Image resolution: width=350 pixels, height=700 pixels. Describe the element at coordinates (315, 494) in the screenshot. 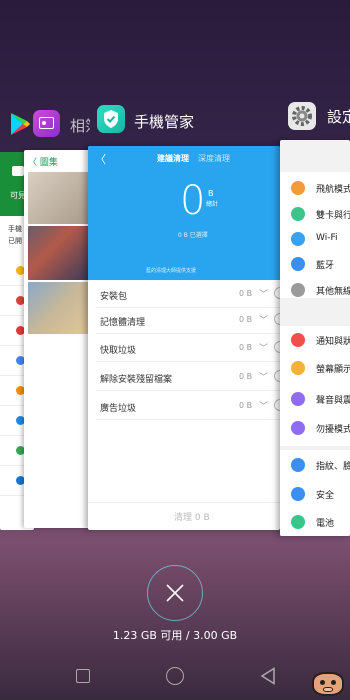

I see `settings-item: 安全` at that location.